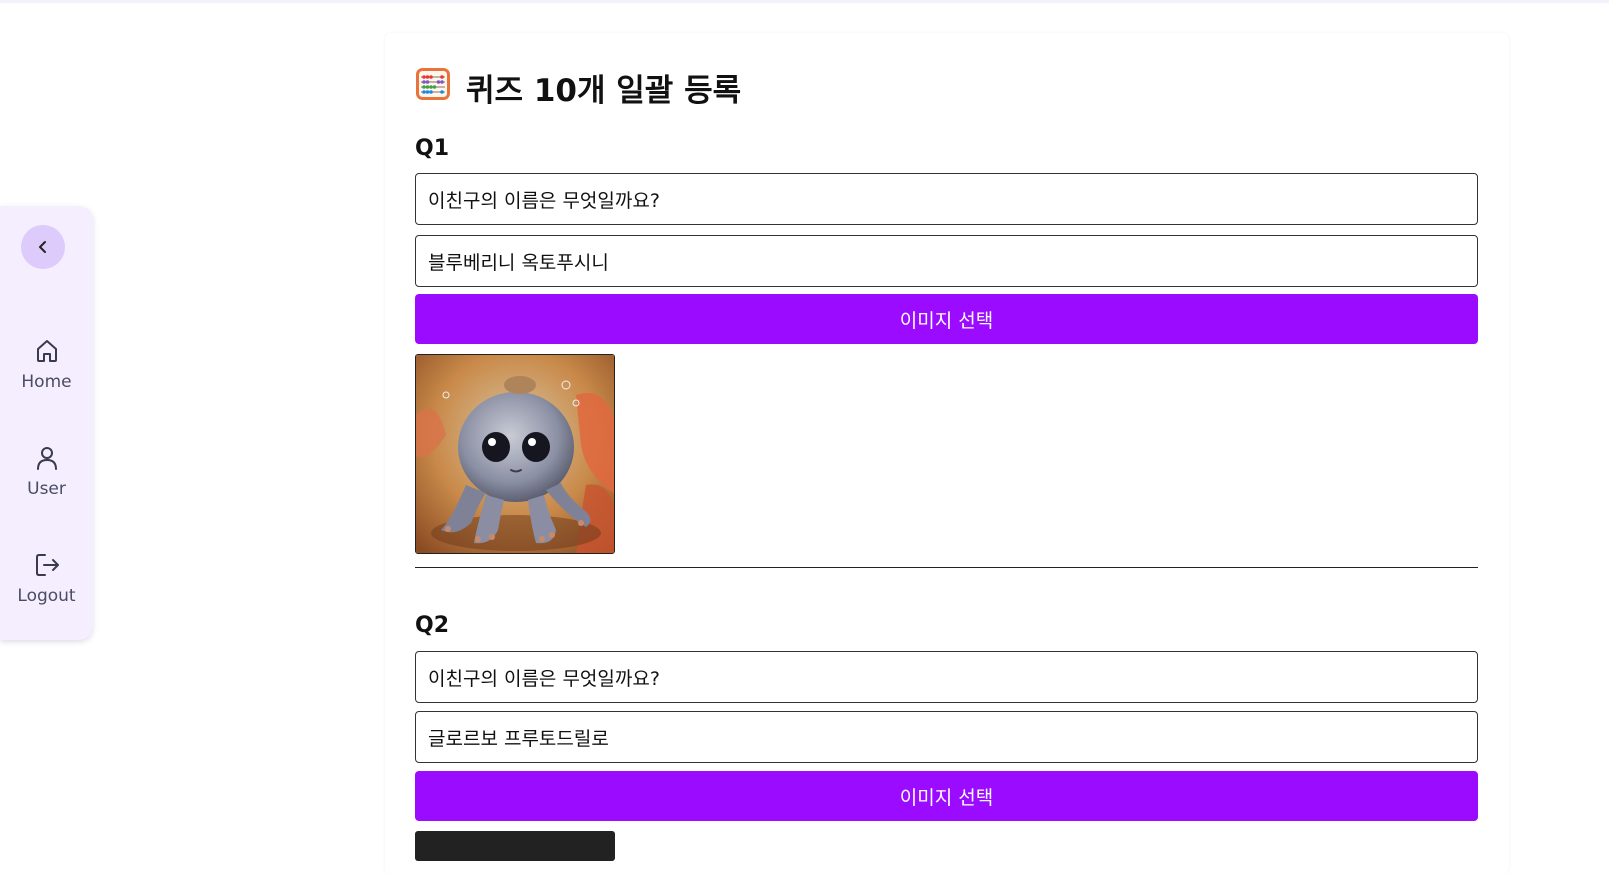 This screenshot has width=1609, height=873. I want to click on quiz-label: Q2, so click(432, 625).